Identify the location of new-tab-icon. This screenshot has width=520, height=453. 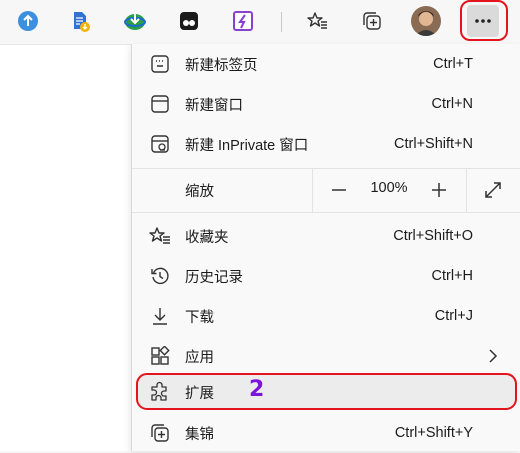
(160, 64).